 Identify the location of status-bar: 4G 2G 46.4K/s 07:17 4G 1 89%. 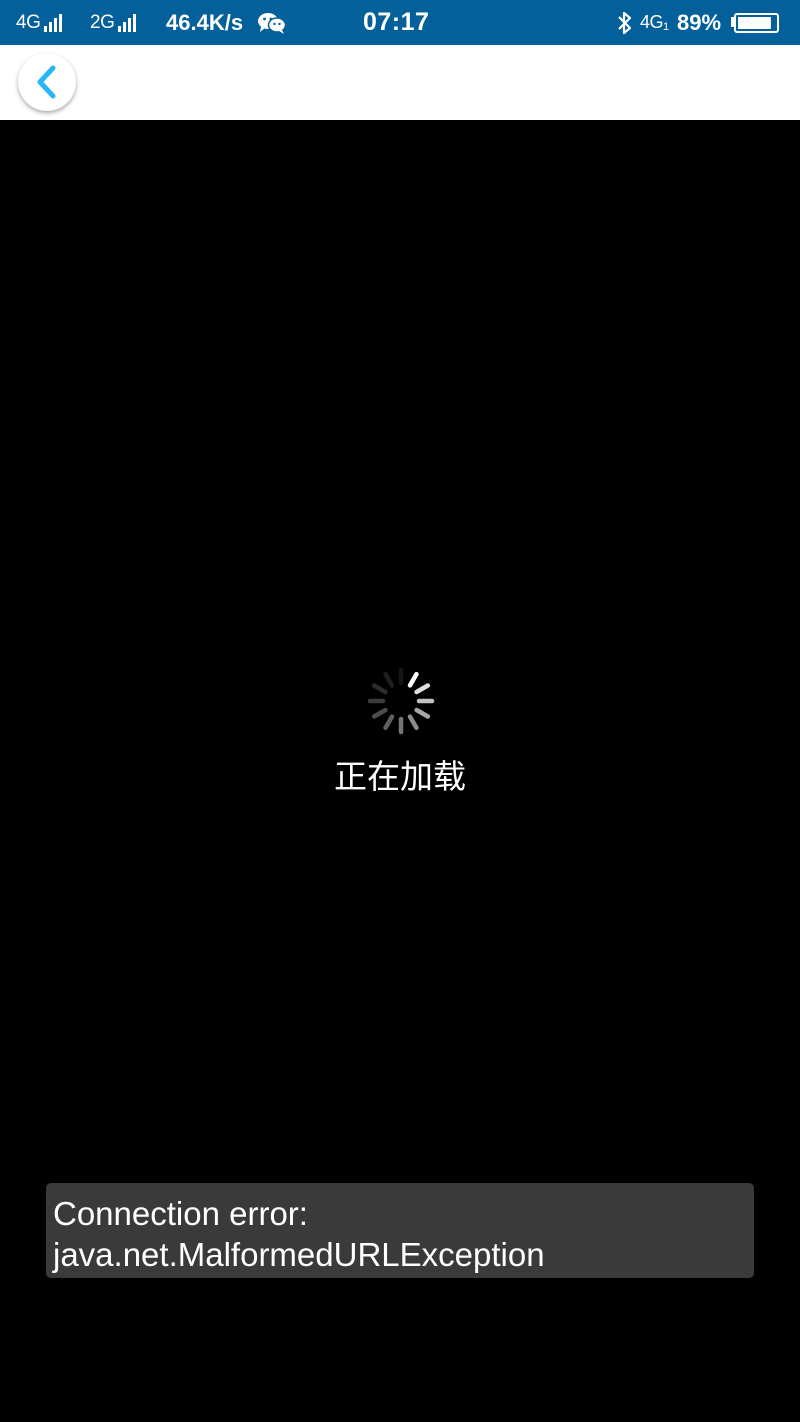
(400, 22).